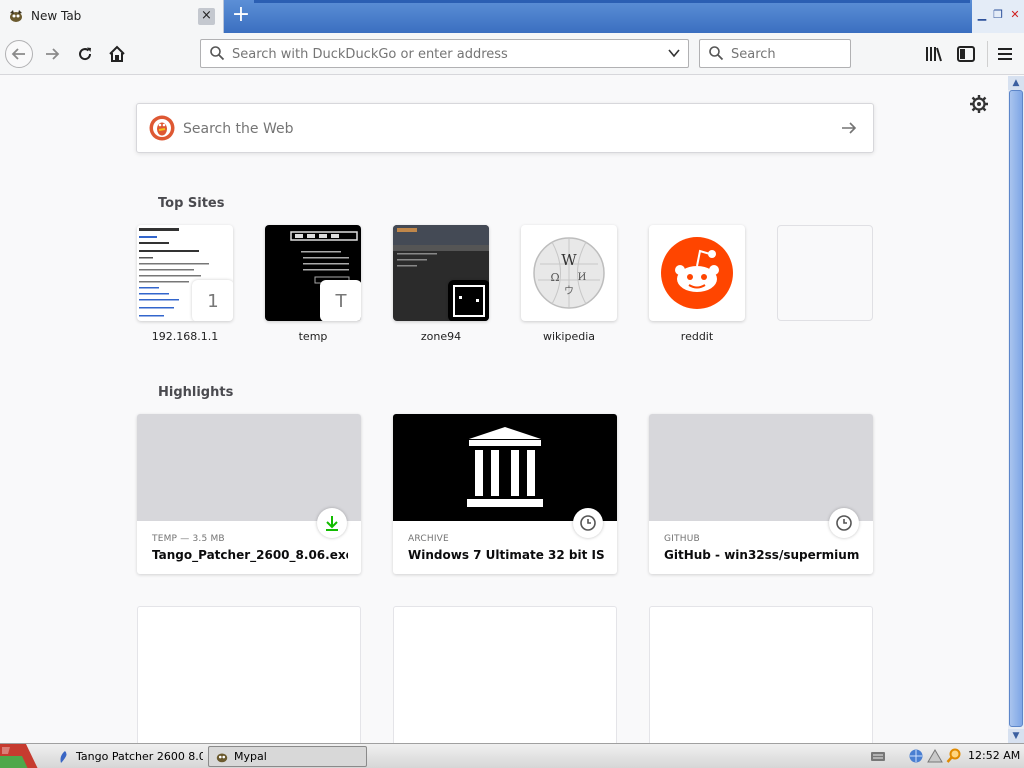  Describe the element at coordinates (568, 336) in the screenshot. I see `site-label: wikipedia` at that location.